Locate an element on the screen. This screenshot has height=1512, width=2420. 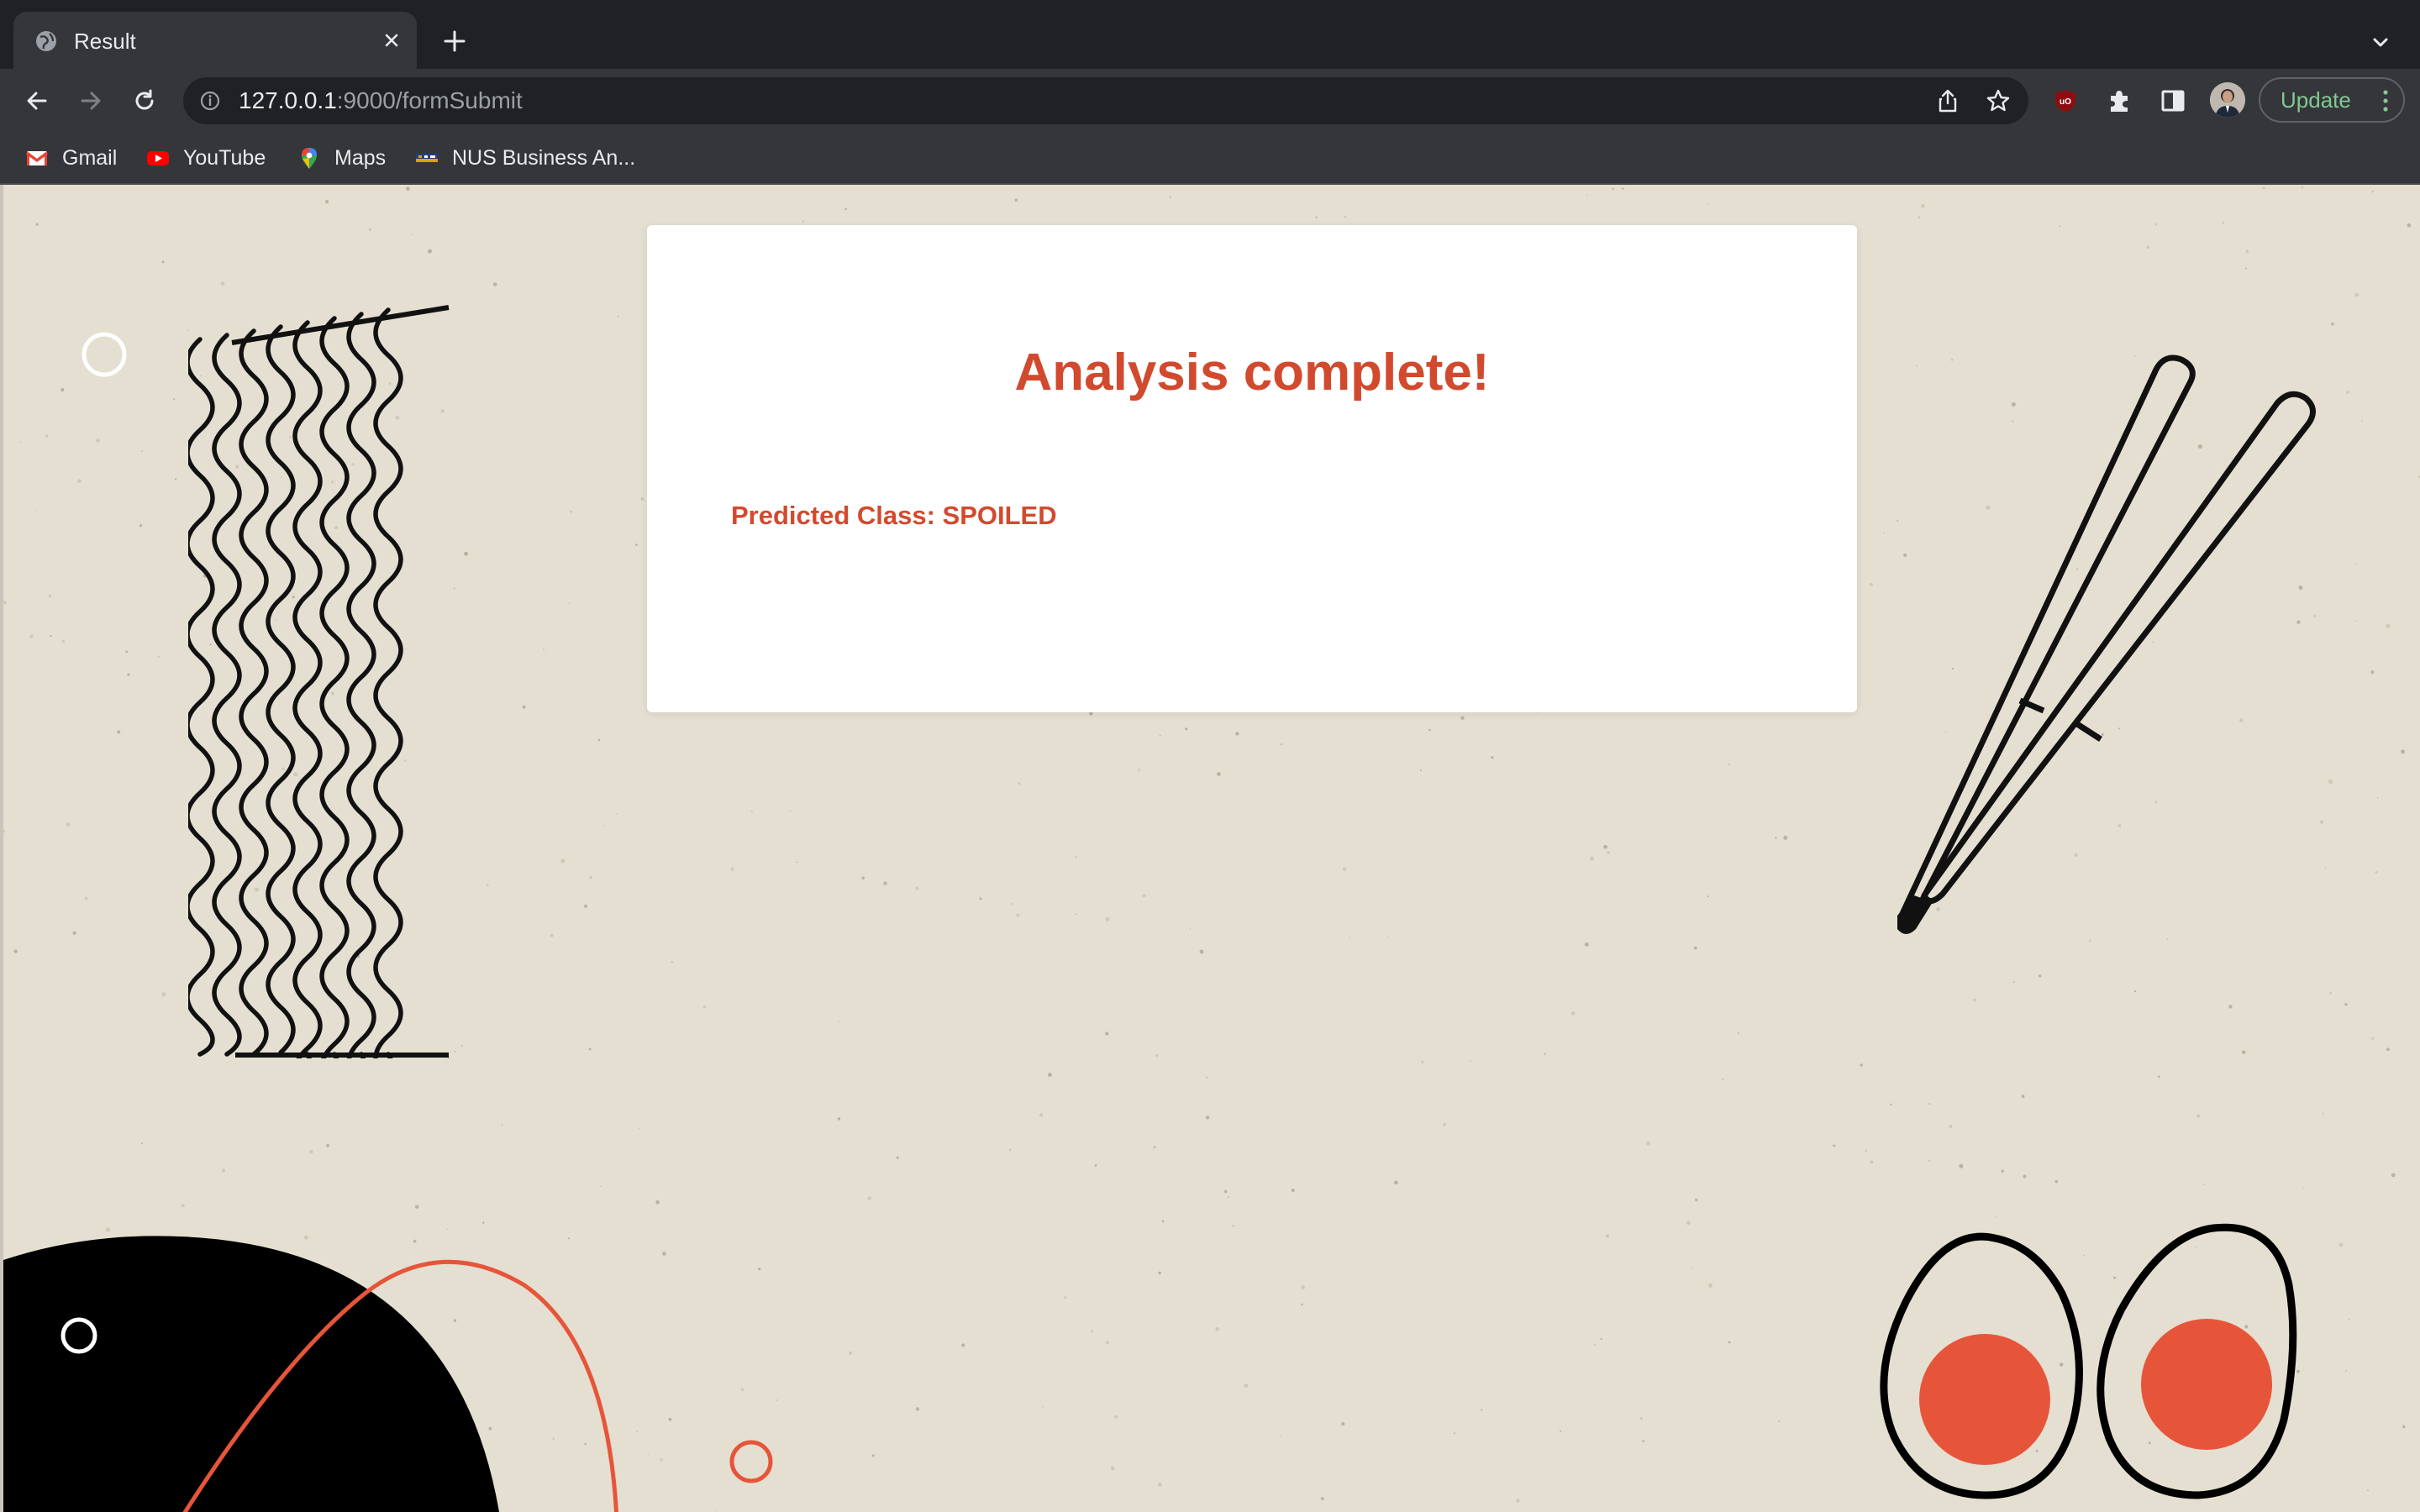
update-button: Update is located at coordinates (2332, 100).